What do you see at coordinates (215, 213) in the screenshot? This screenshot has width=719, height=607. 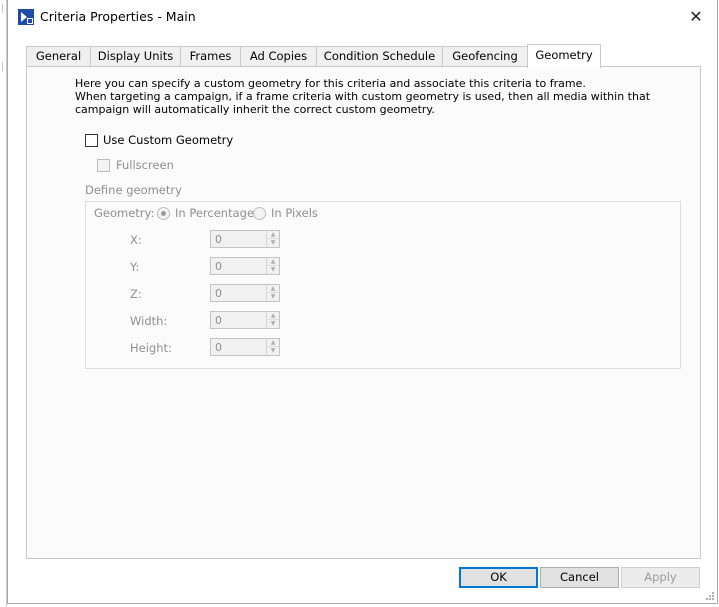 I see `in-percentage-label: In Percentage` at bounding box center [215, 213].